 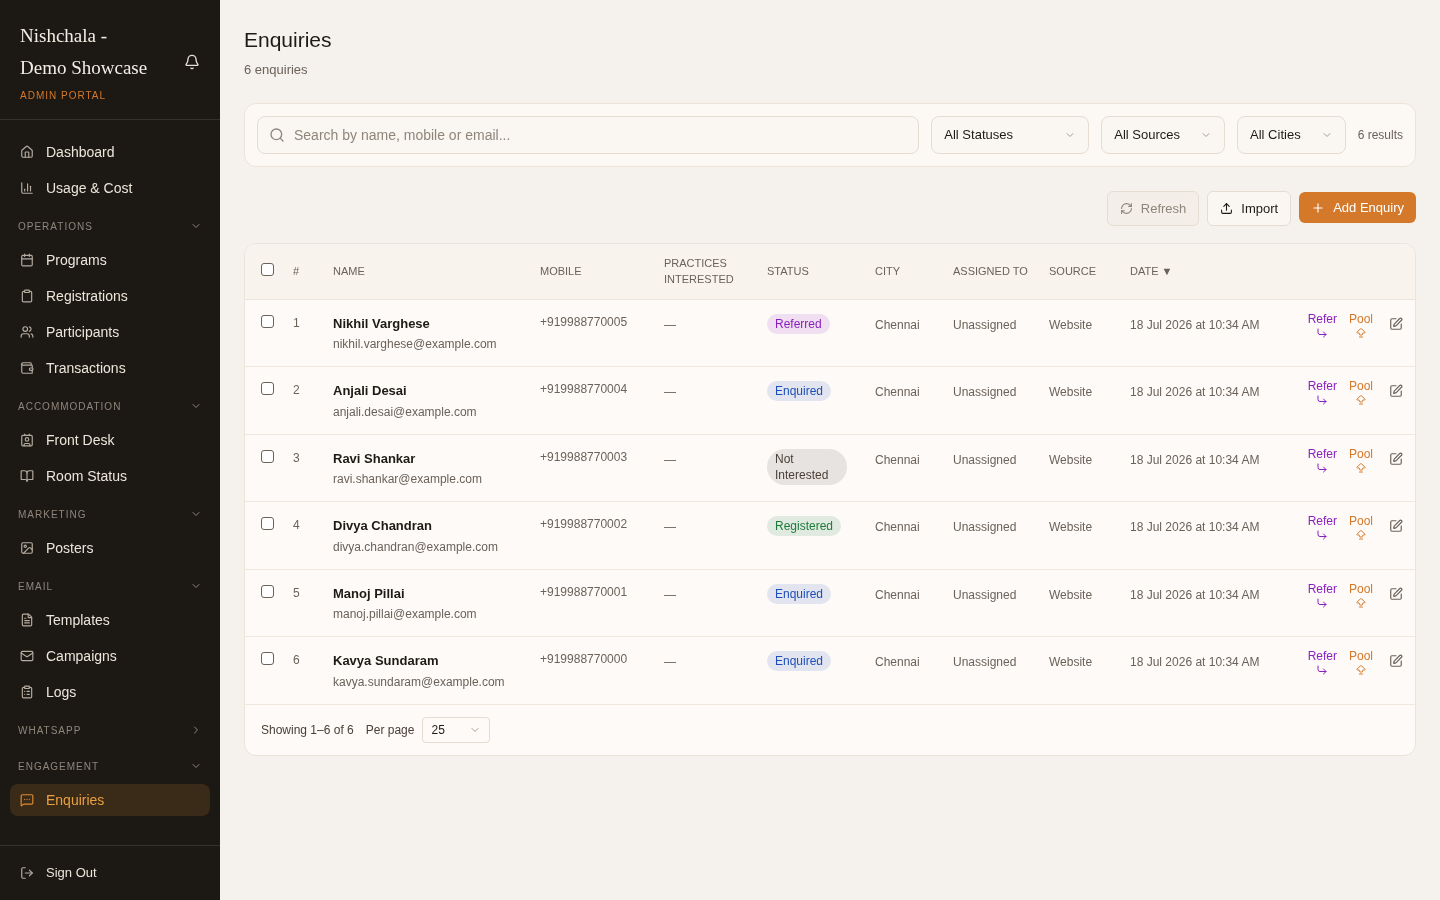 I want to click on nav-item: Logs, so click(x=110, y=692).